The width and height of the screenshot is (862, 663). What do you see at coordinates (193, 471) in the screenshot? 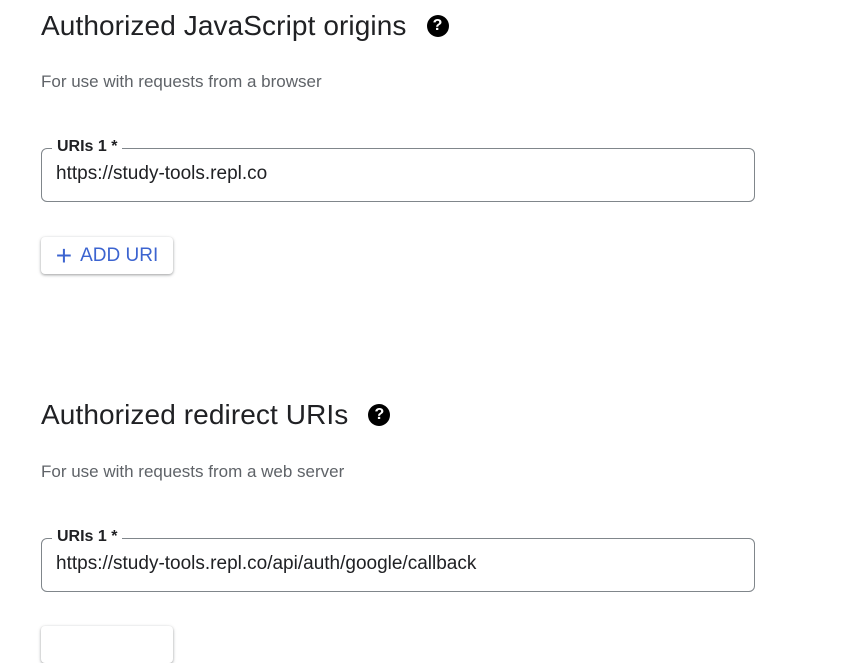
I see `redirect-uris-subtitle: For use with requests from a web server` at bounding box center [193, 471].